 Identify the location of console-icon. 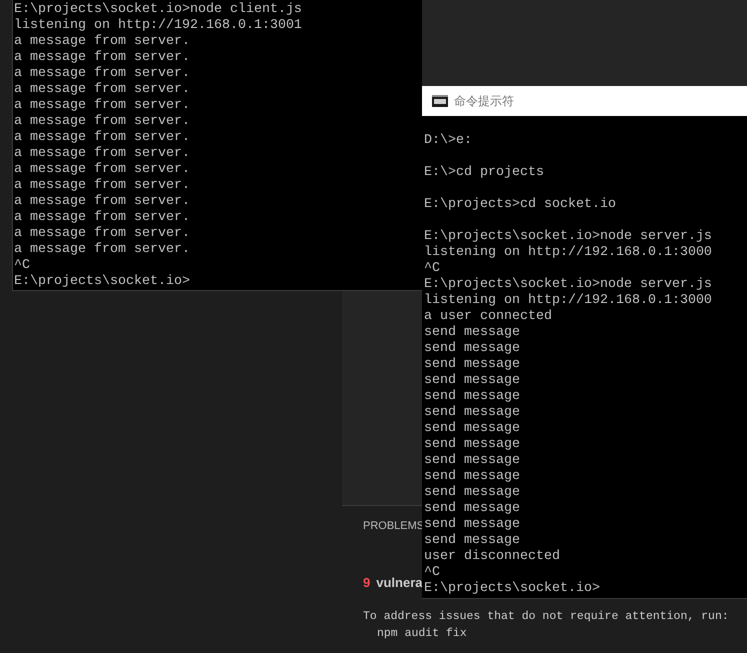
(440, 101).